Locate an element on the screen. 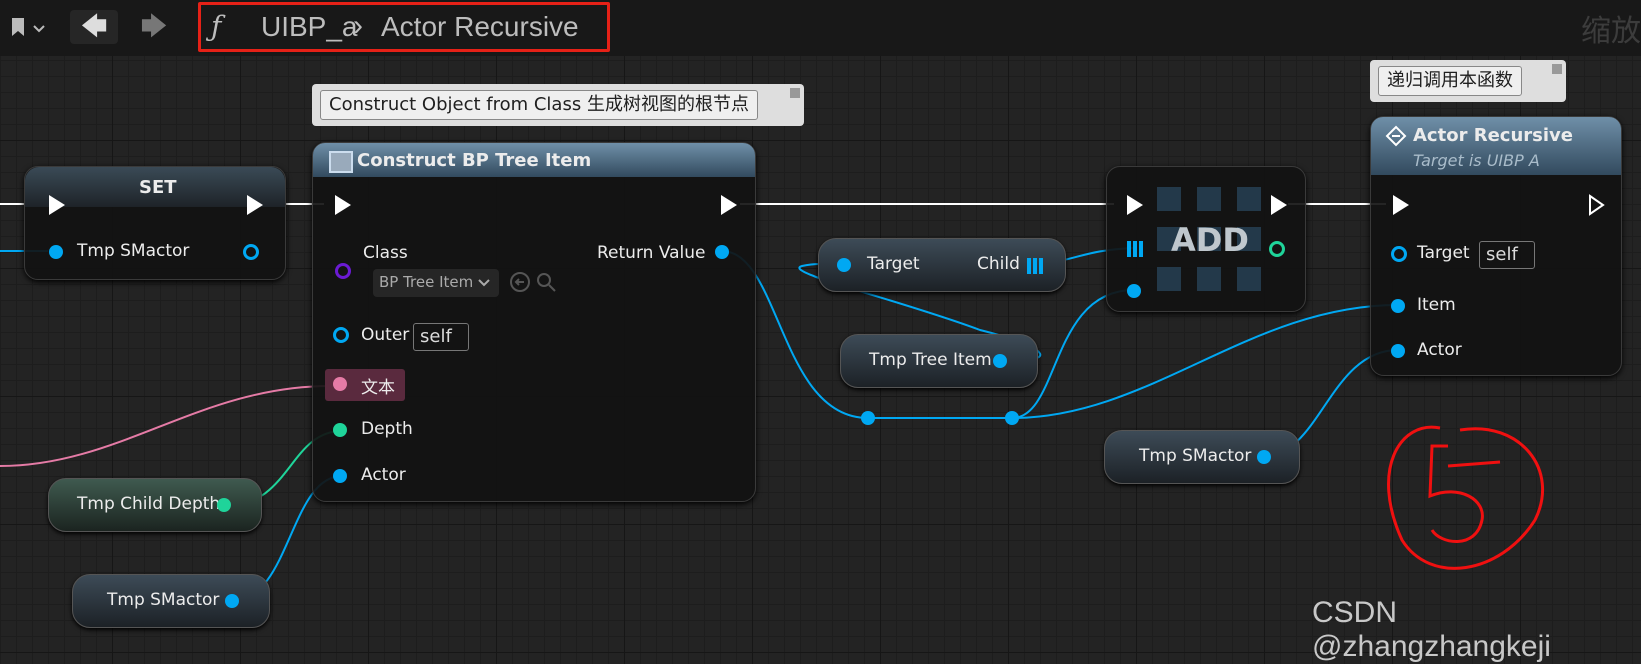 The image size is (1641, 664). construct-node-icon is located at coordinates (341, 162).